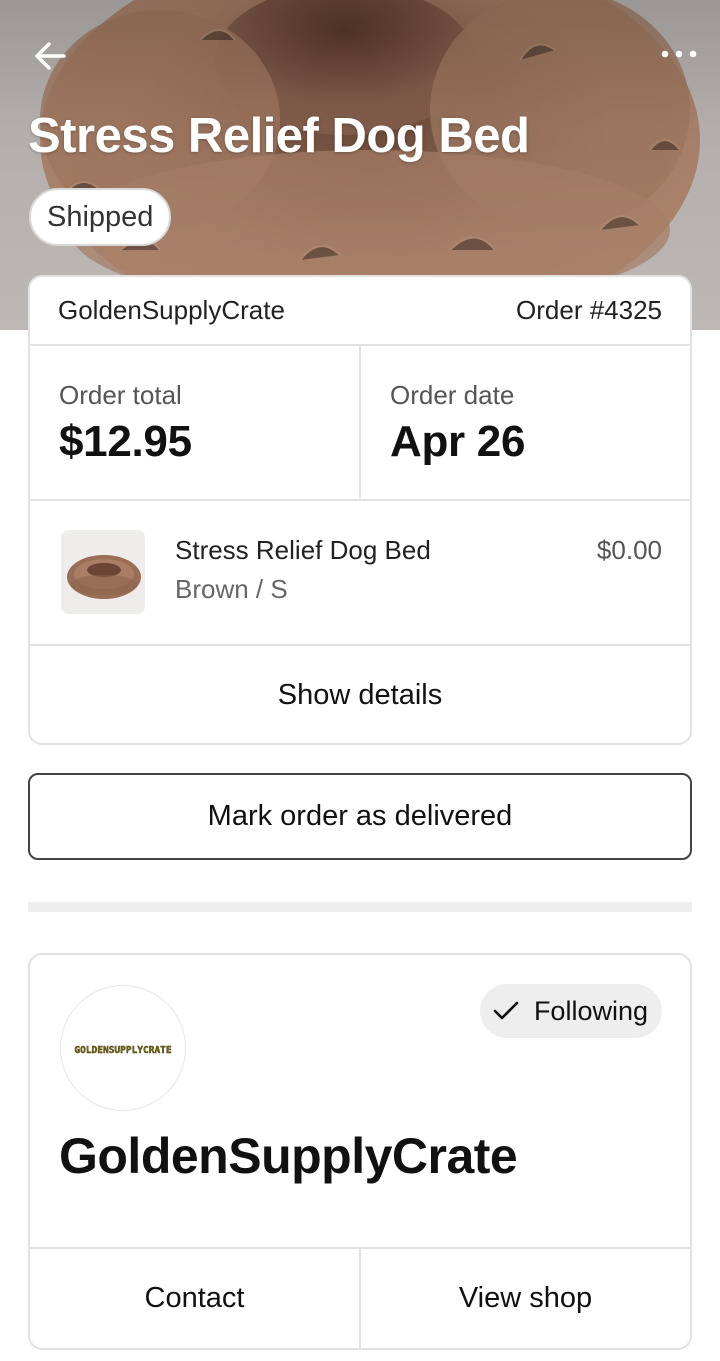 The image size is (720, 1361). I want to click on more-options-button, so click(679, 54).